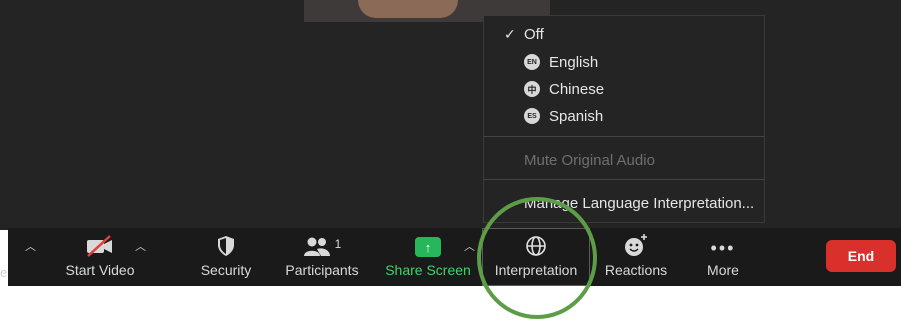  Describe the element at coordinates (322, 270) in the screenshot. I see `participants-label: Participants` at that location.